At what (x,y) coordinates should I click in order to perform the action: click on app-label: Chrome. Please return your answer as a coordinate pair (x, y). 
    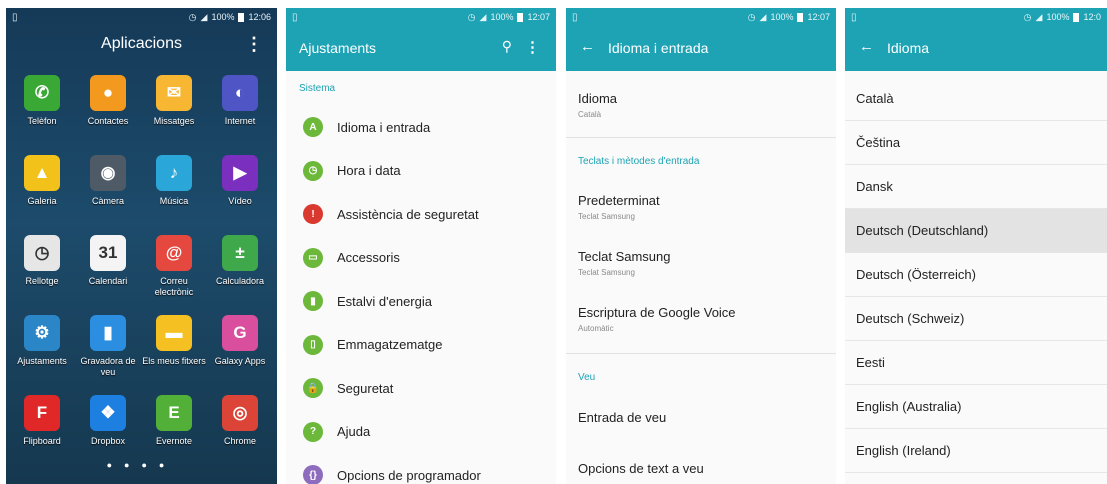
    Looking at the image, I should click on (239, 441).